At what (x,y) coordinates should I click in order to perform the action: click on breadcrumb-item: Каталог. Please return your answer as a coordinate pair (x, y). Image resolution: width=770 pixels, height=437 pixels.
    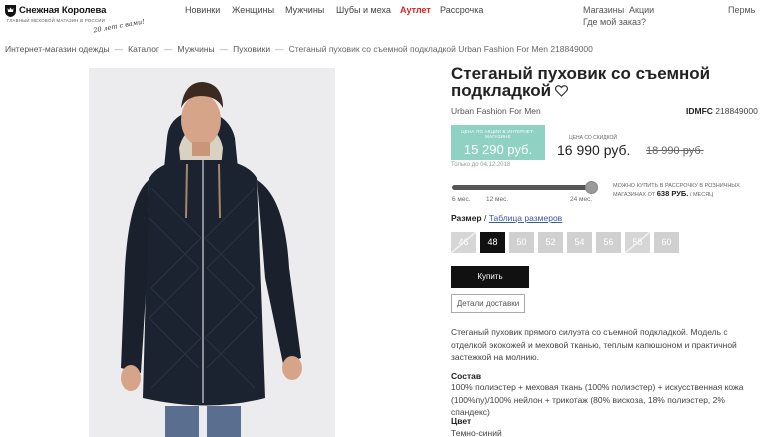
    Looking at the image, I should click on (143, 49).